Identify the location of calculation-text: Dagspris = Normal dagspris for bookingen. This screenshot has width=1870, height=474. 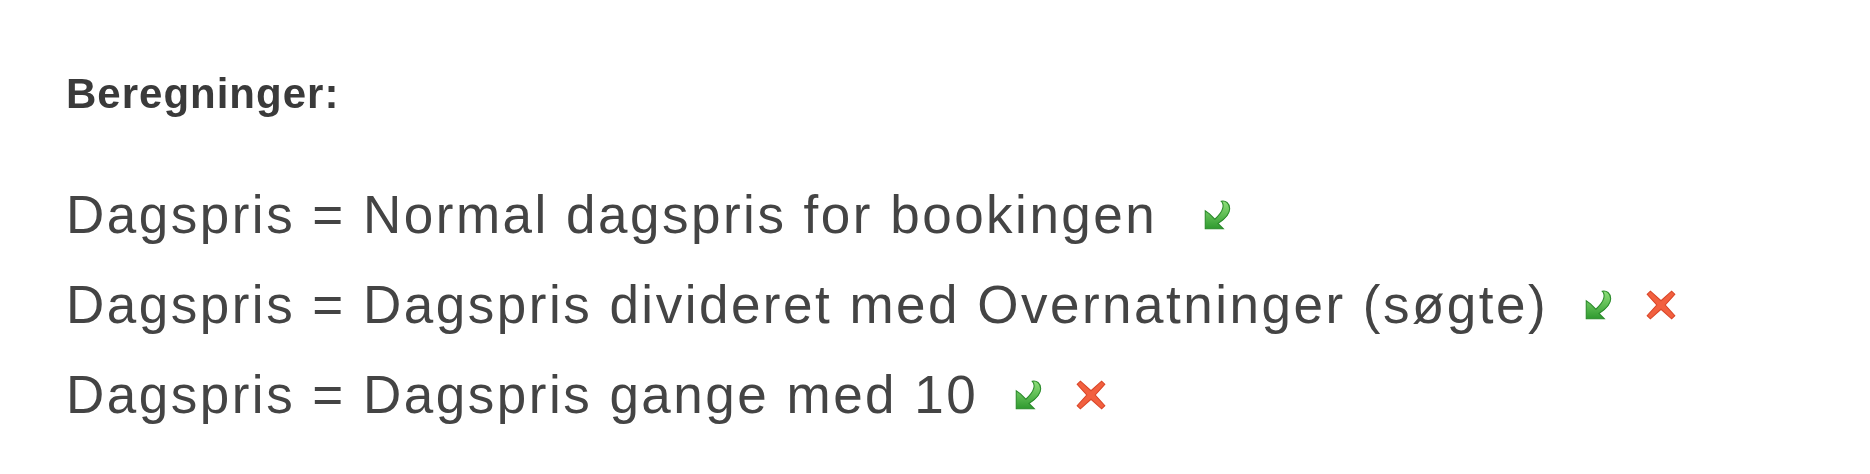
(612, 215).